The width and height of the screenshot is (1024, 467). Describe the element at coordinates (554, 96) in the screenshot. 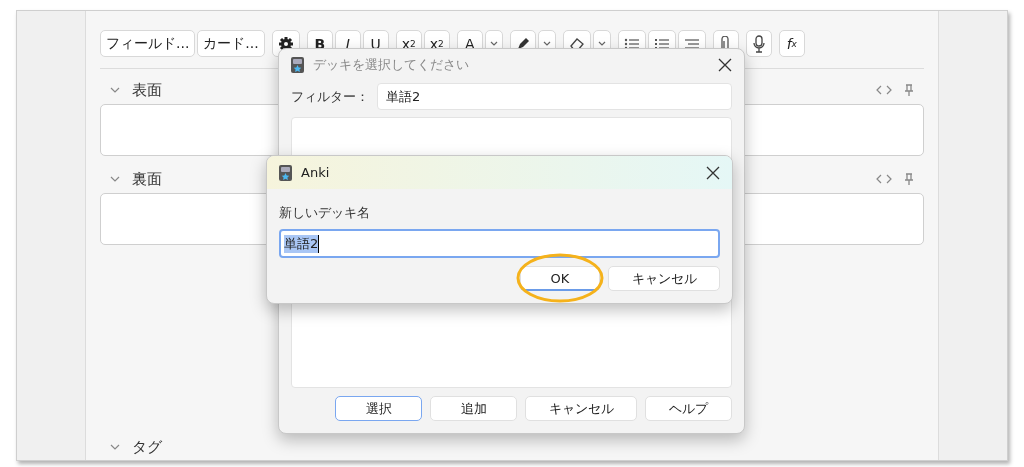

I see `filter-field: 単語2` at that location.